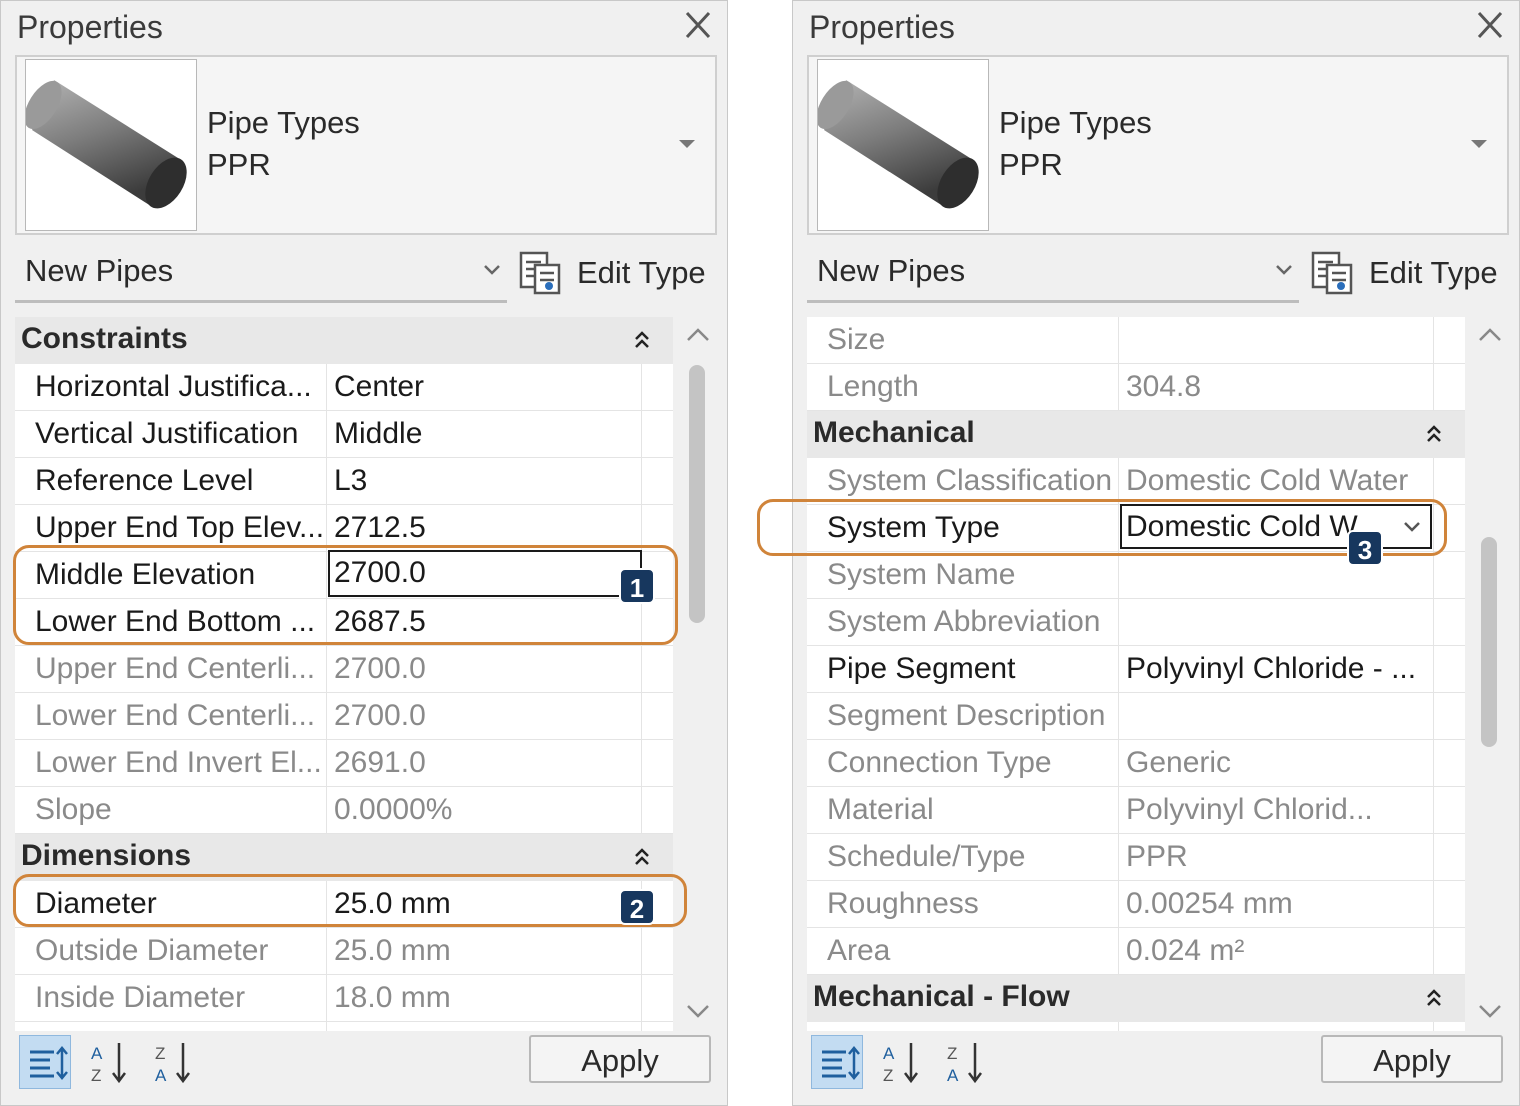  I want to click on sort-ascending-icon: AZ, so click(108, 1064).